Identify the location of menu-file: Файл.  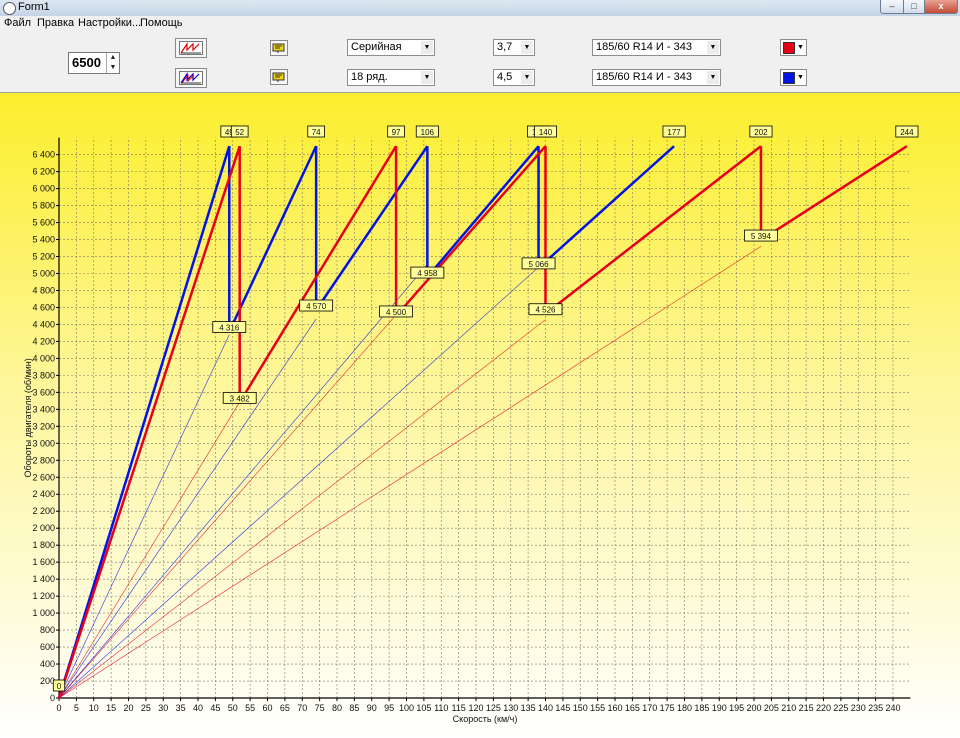
(17, 23).